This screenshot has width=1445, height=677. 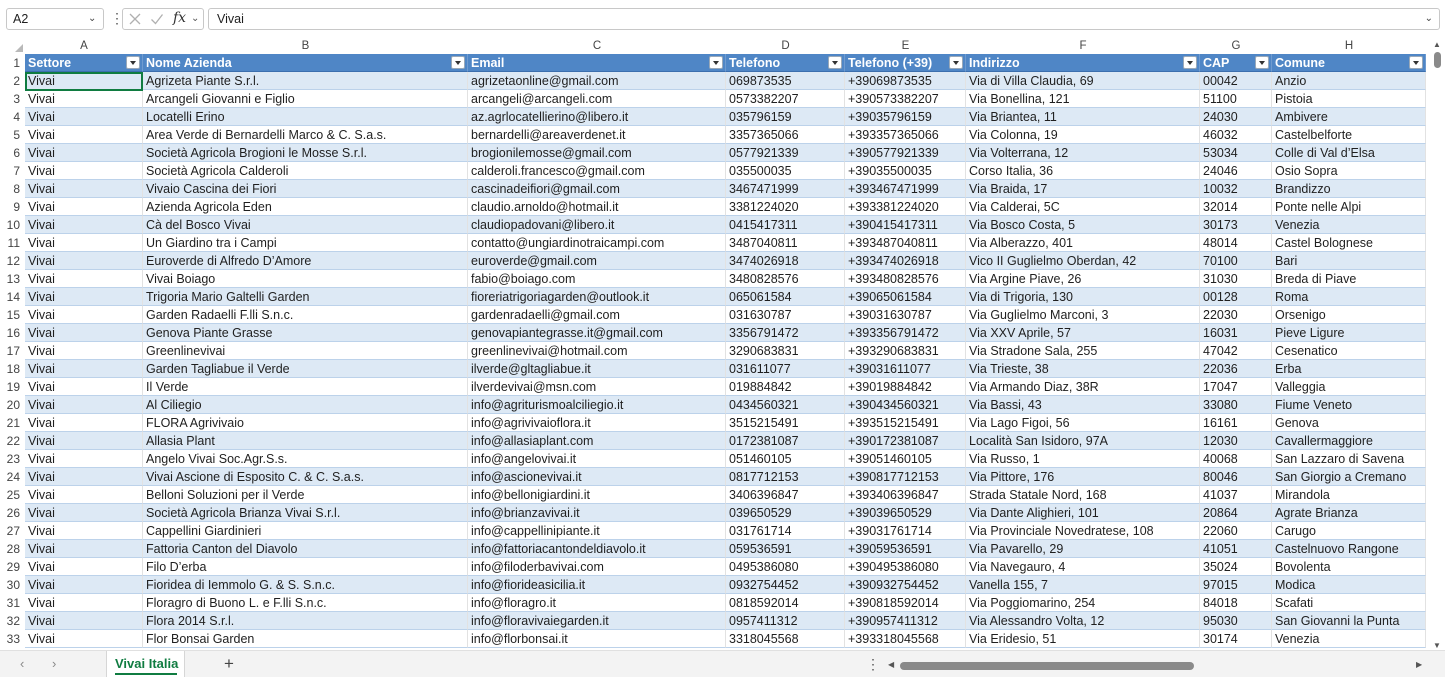 I want to click on table-cell: San Lazzaro di Savena, so click(x=1349, y=459).